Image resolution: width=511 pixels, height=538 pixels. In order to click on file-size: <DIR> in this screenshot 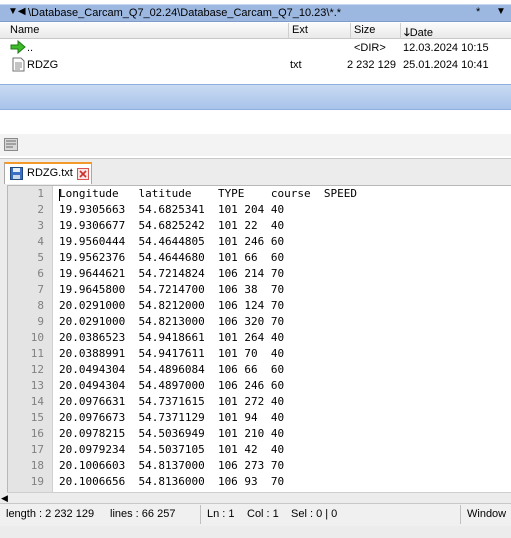, I will do `click(370, 48)`.